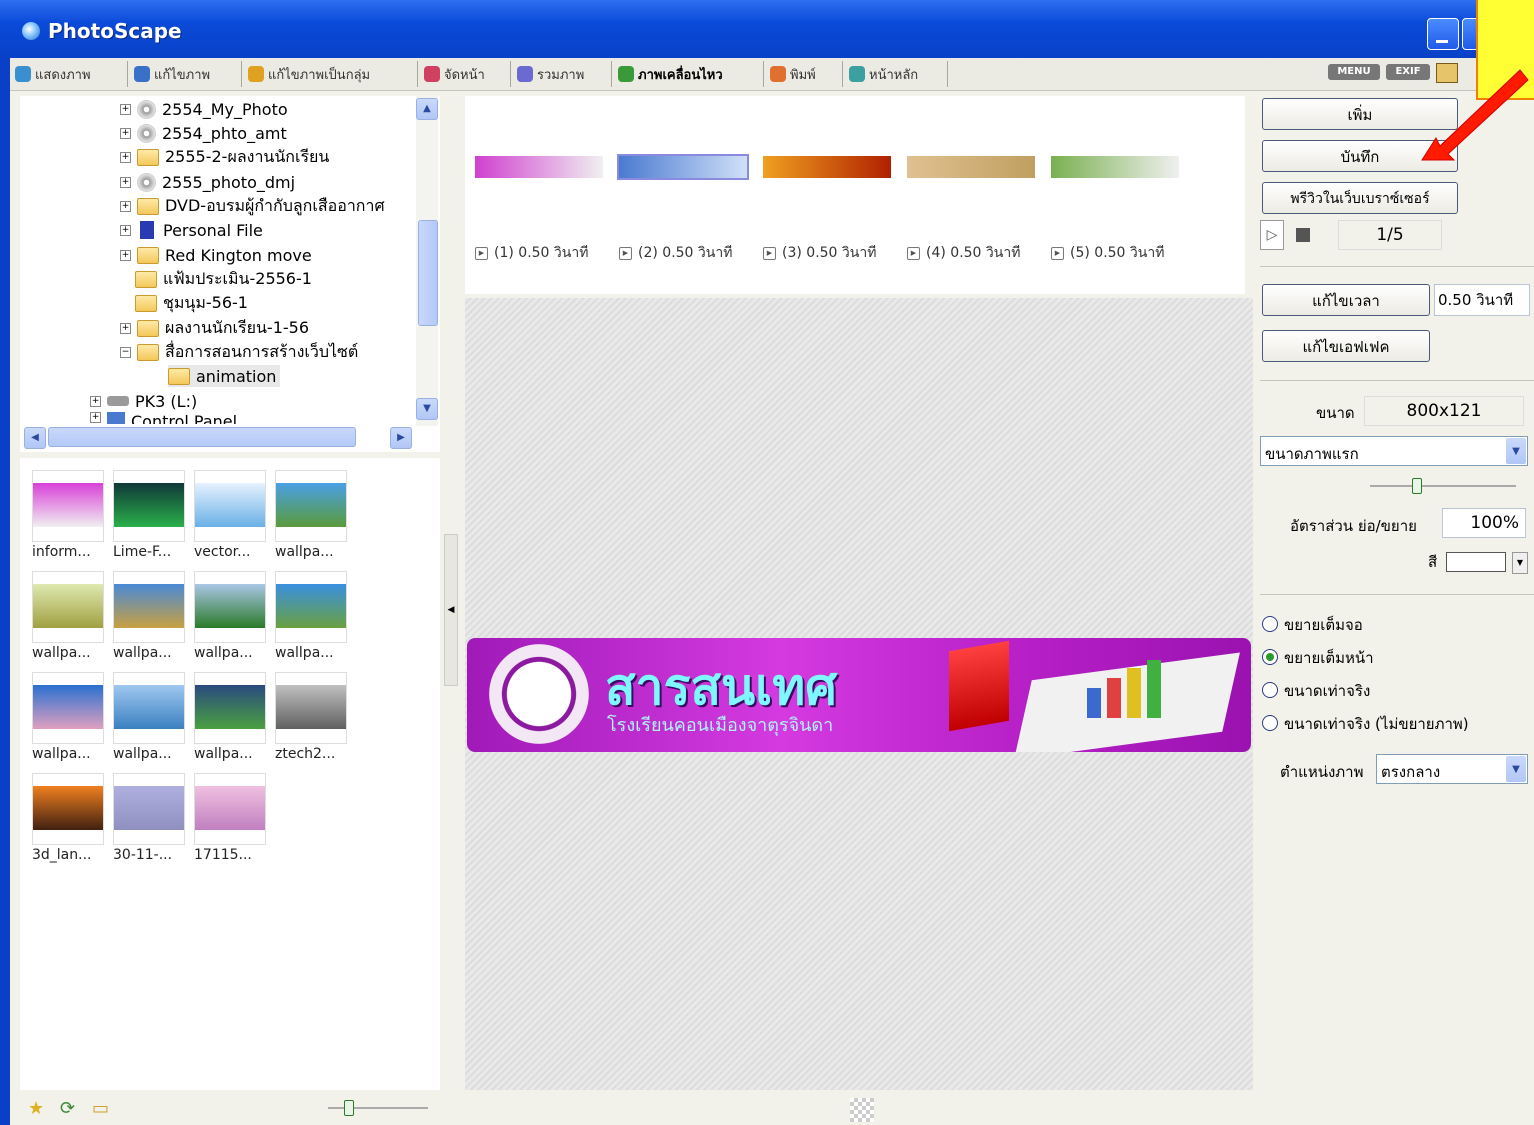 The width and height of the screenshot is (1534, 1125). What do you see at coordinates (1272, 235) in the screenshot?
I see `play-button: ▷` at bounding box center [1272, 235].